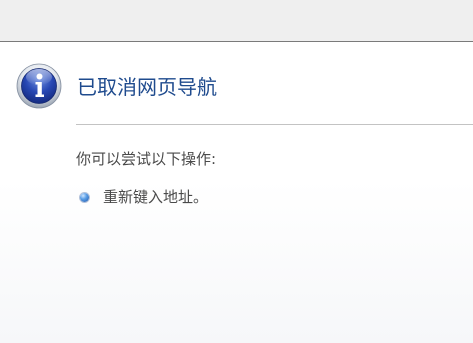  What do you see at coordinates (146, 159) in the screenshot?
I see `suggestions-heading: 你可以尝试以下操作:` at bounding box center [146, 159].